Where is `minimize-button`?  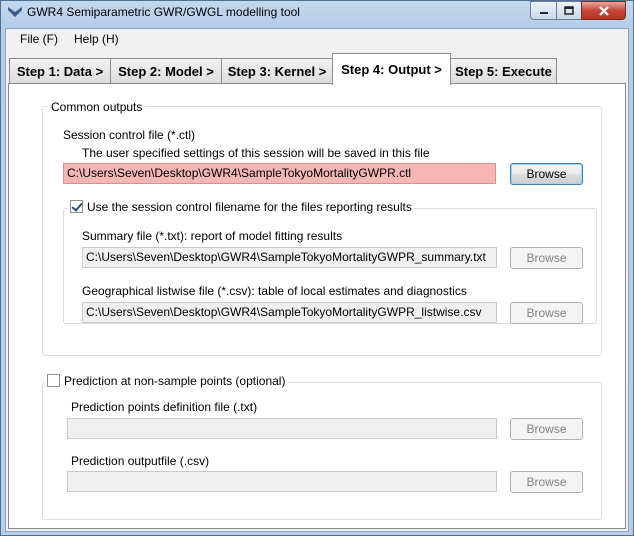
minimize-button is located at coordinates (543, 10).